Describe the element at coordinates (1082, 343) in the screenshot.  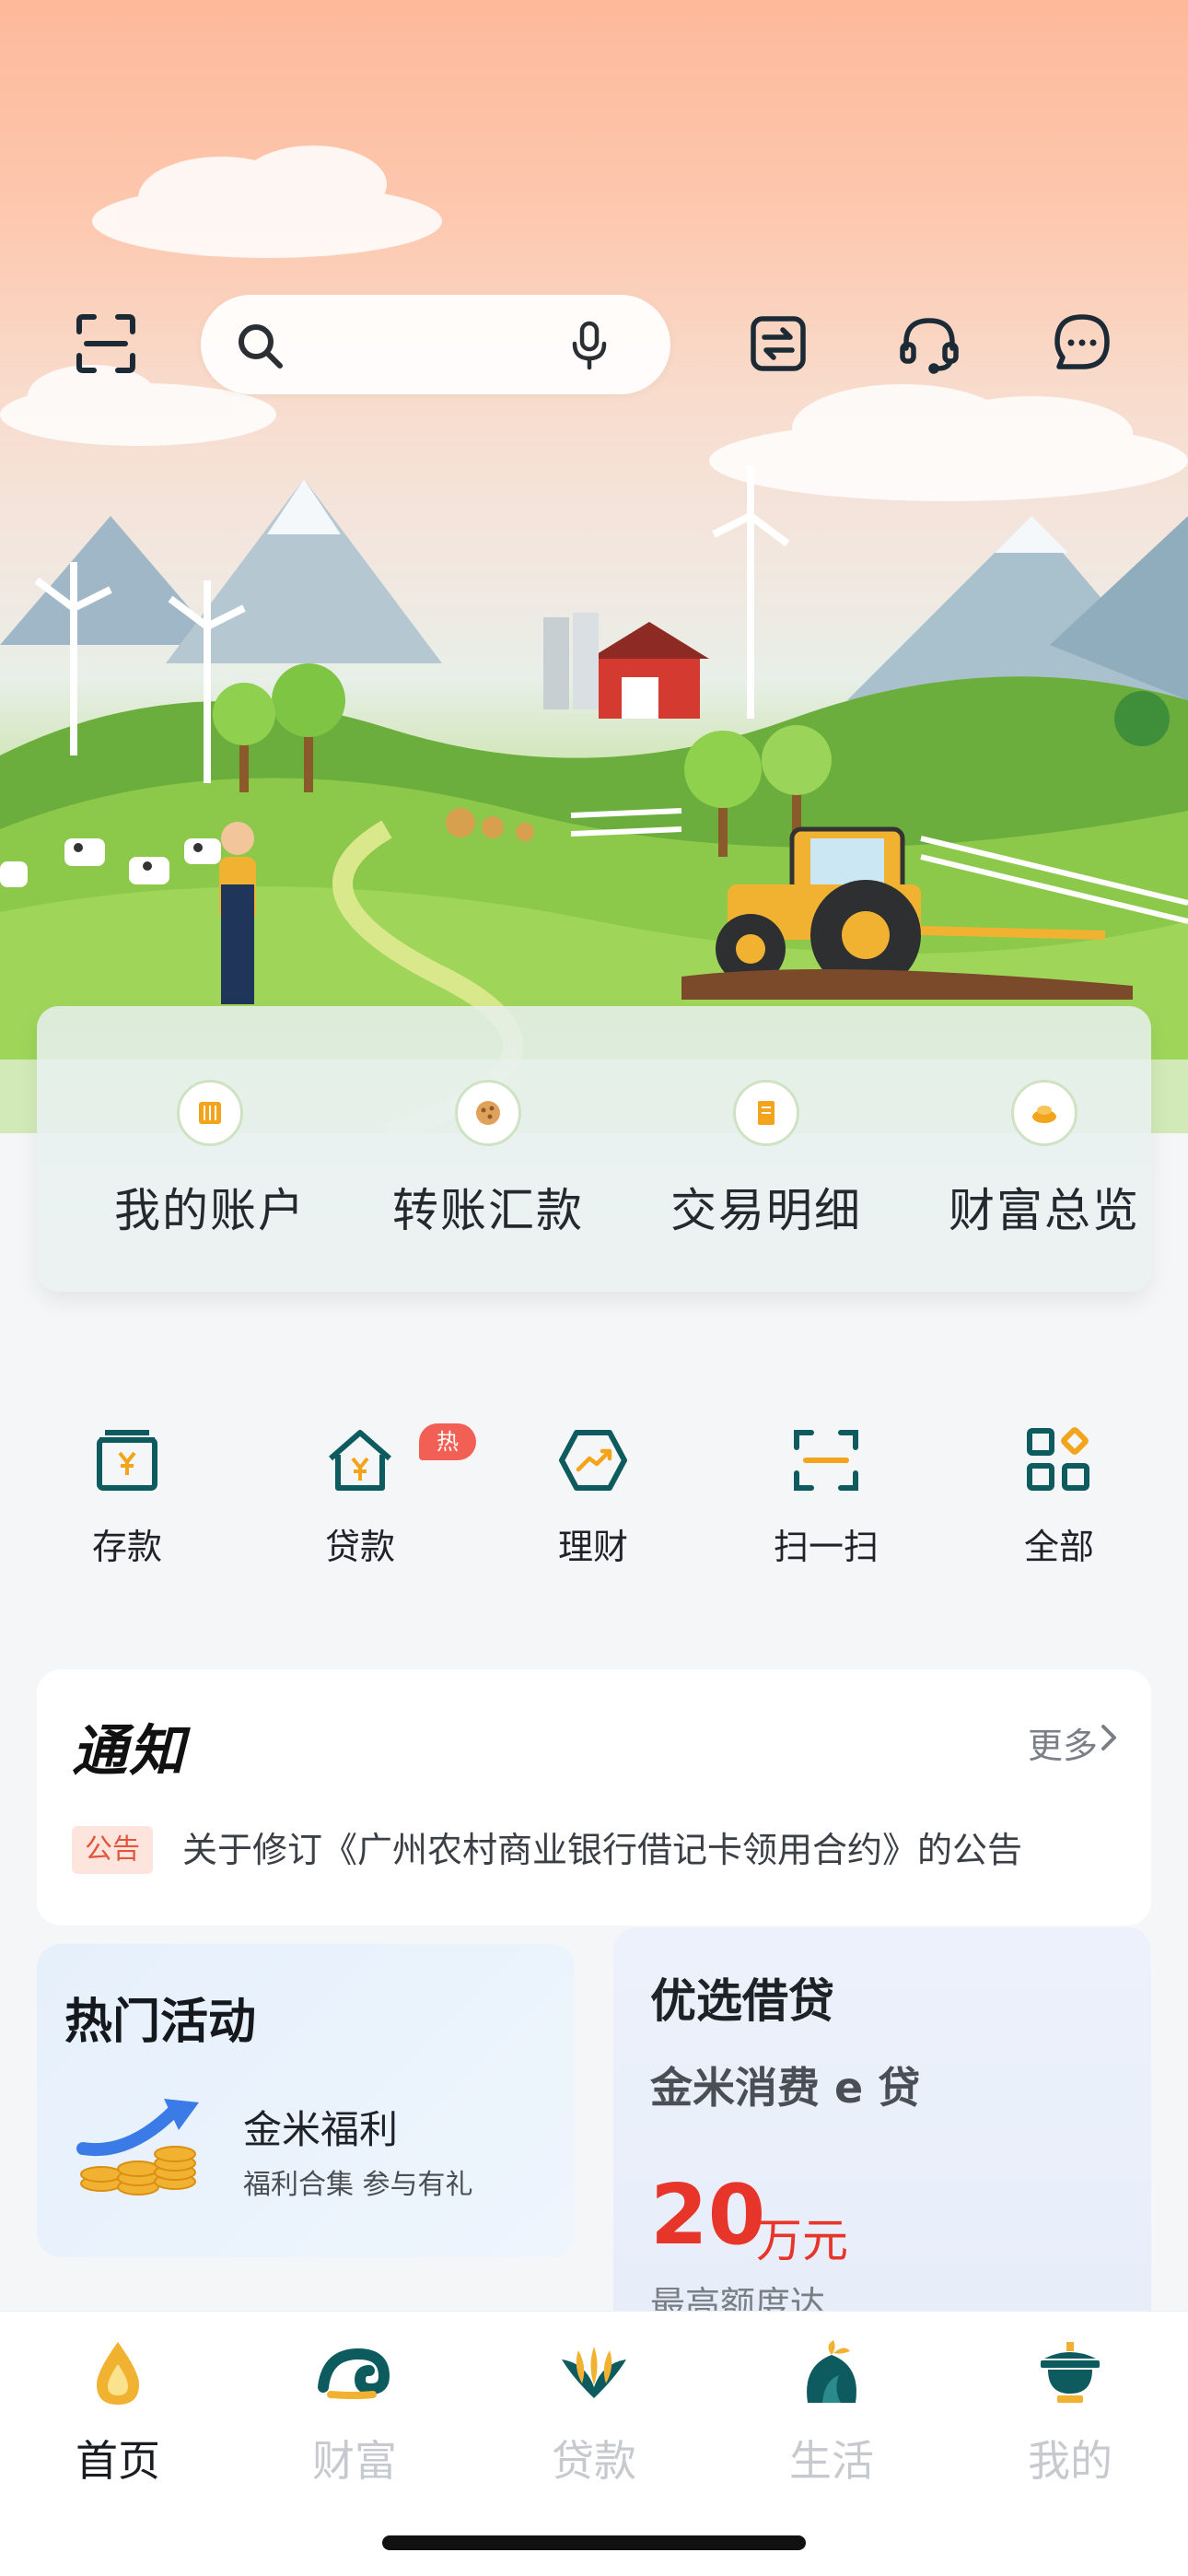
I see `message-icon` at that location.